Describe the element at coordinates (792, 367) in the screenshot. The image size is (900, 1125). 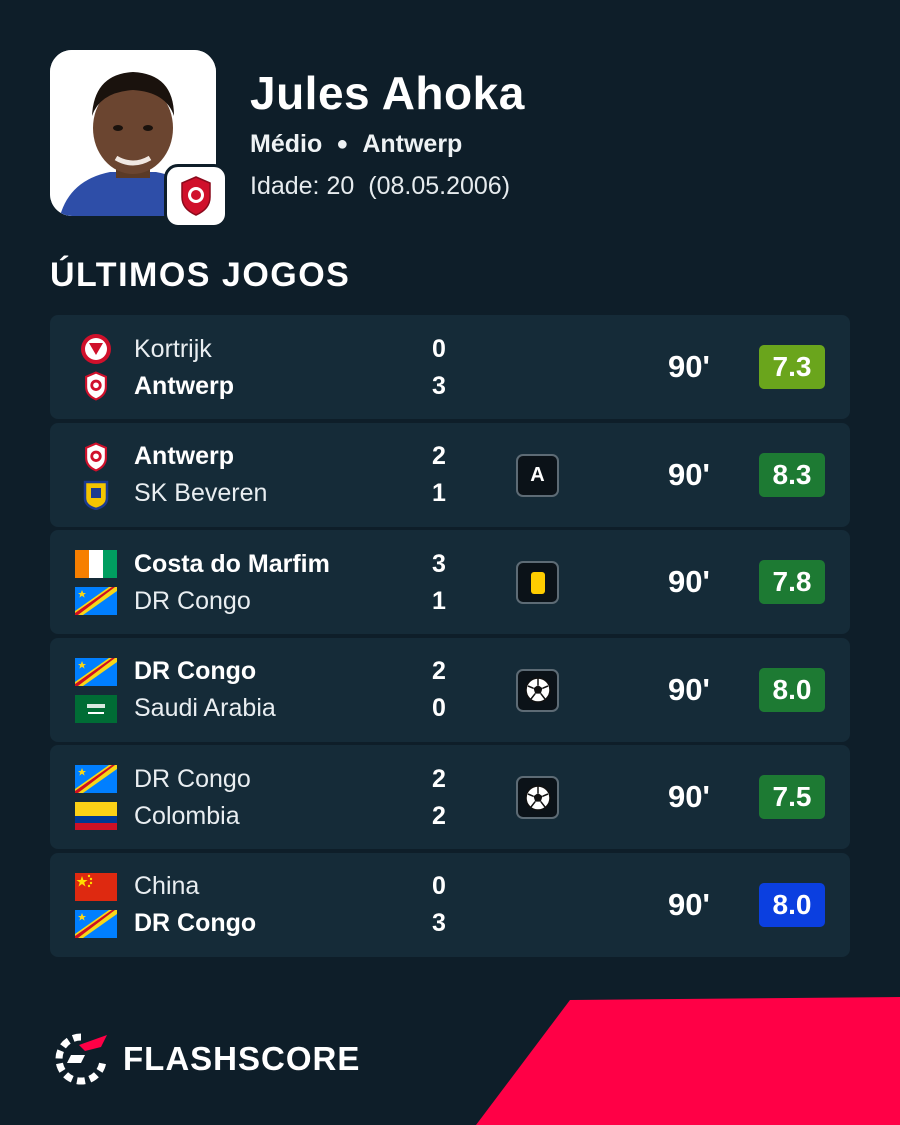
I see `player-rating: 7.3` at that location.